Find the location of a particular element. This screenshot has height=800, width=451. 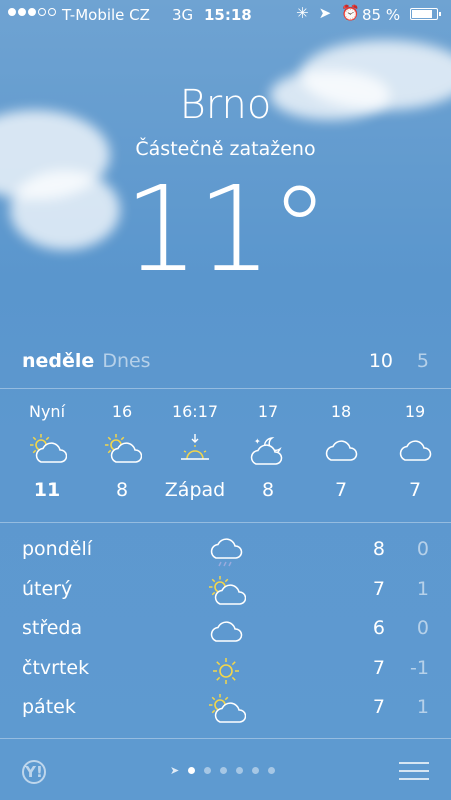

hourly-item: 18 7 is located at coordinates (341, 451).